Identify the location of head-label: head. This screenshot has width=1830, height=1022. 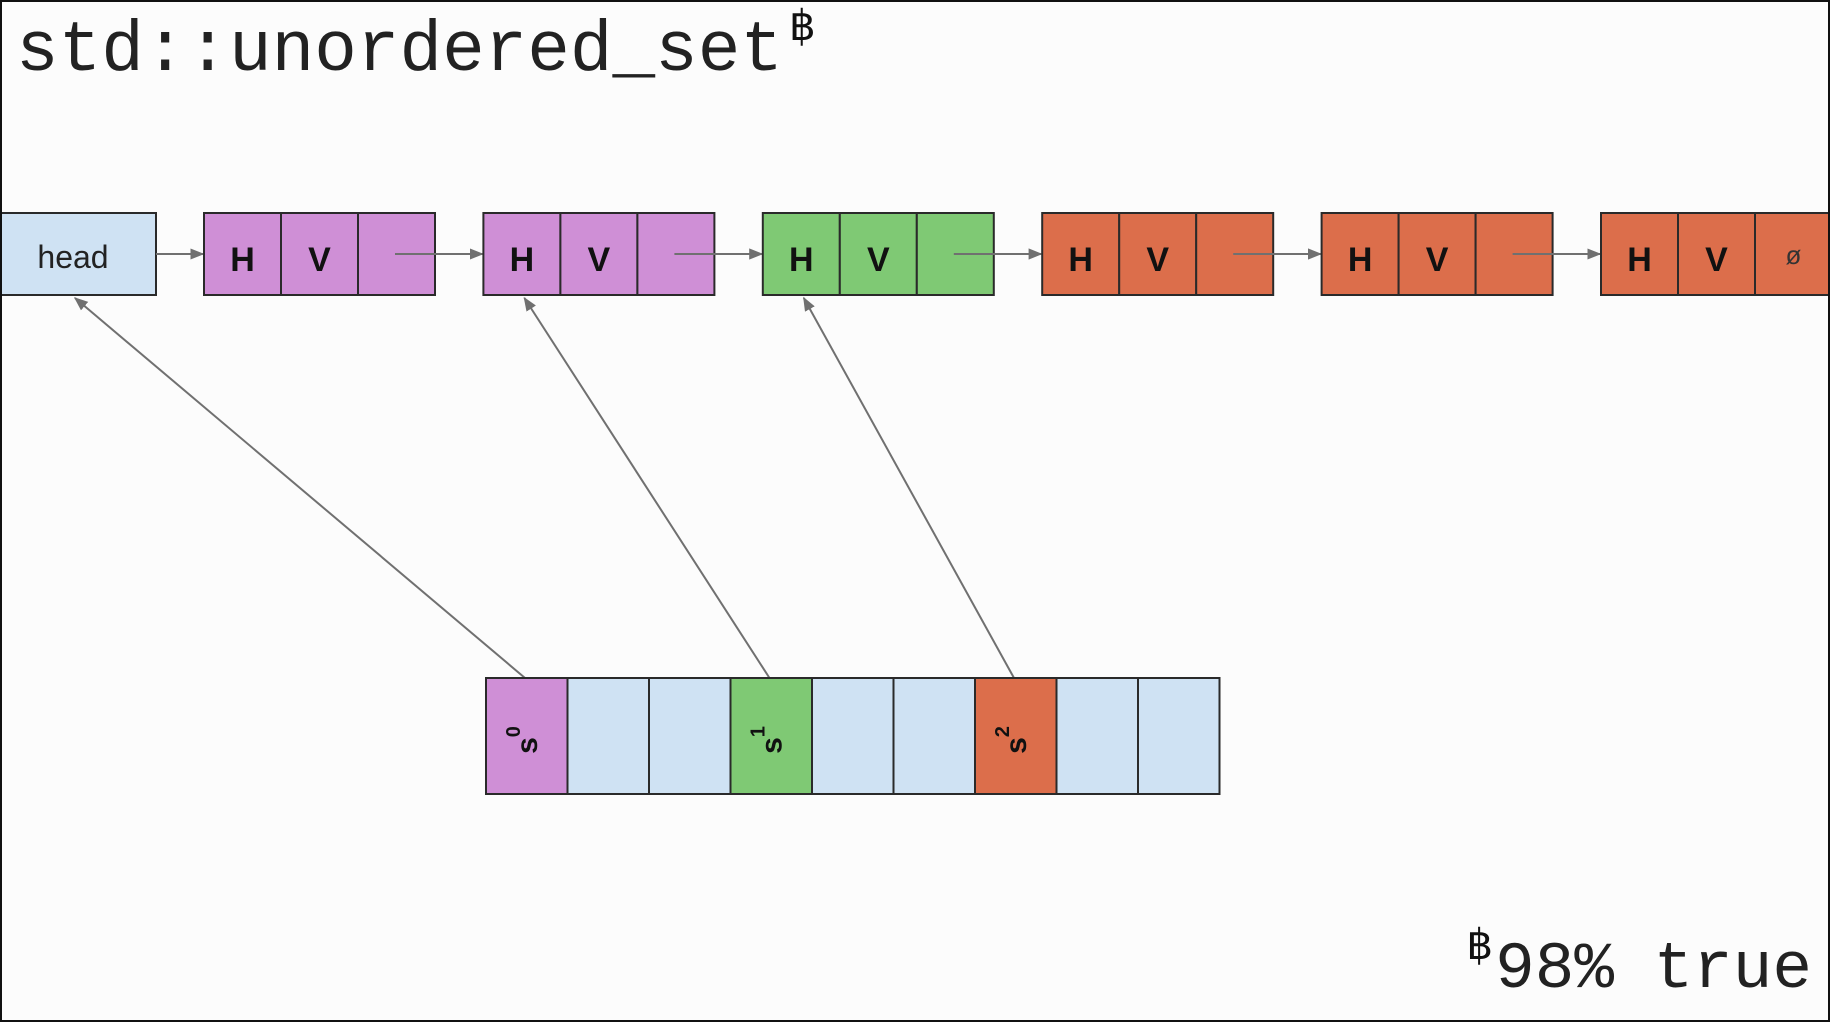
(72, 257).